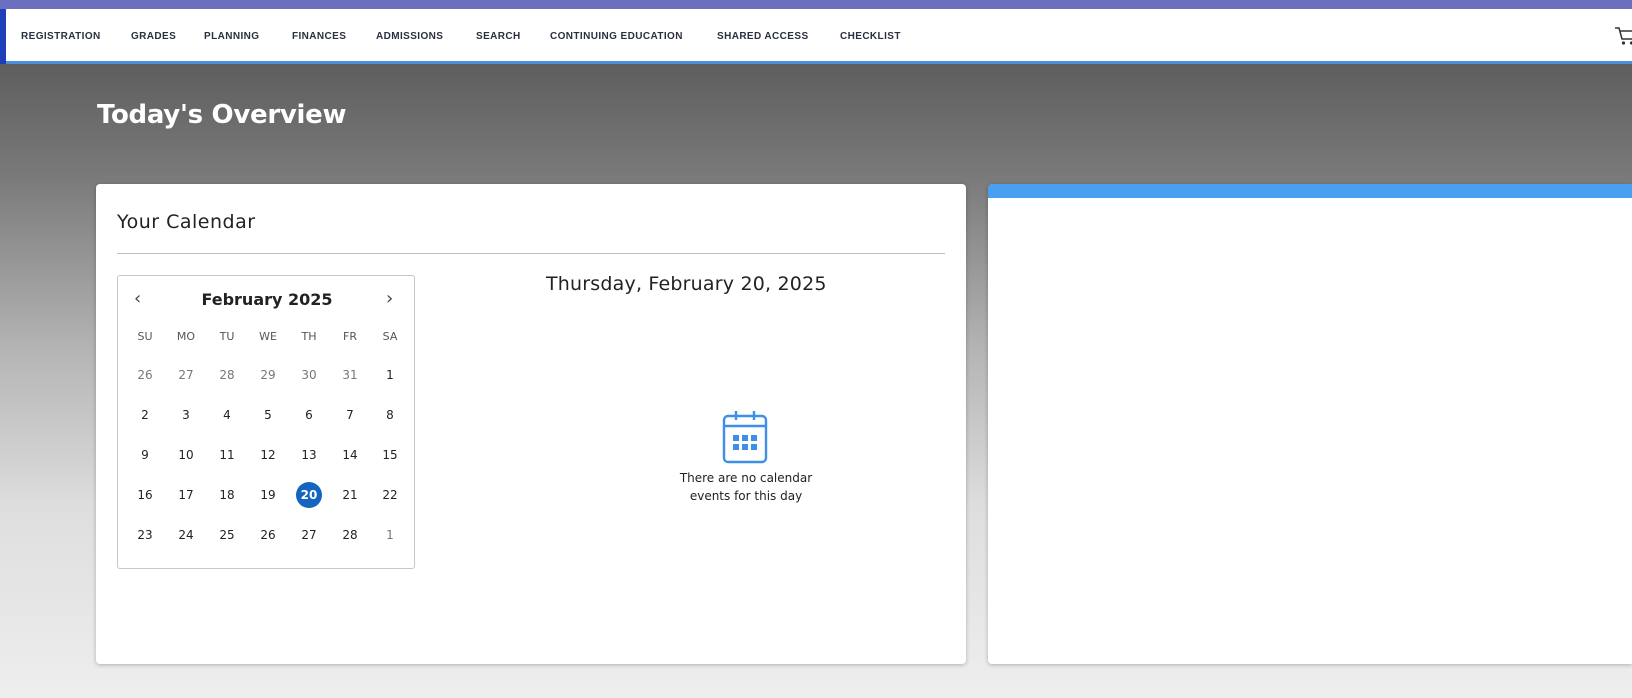  Describe the element at coordinates (186, 535) in the screenshot. I see `calendar-day: 24` at that location.